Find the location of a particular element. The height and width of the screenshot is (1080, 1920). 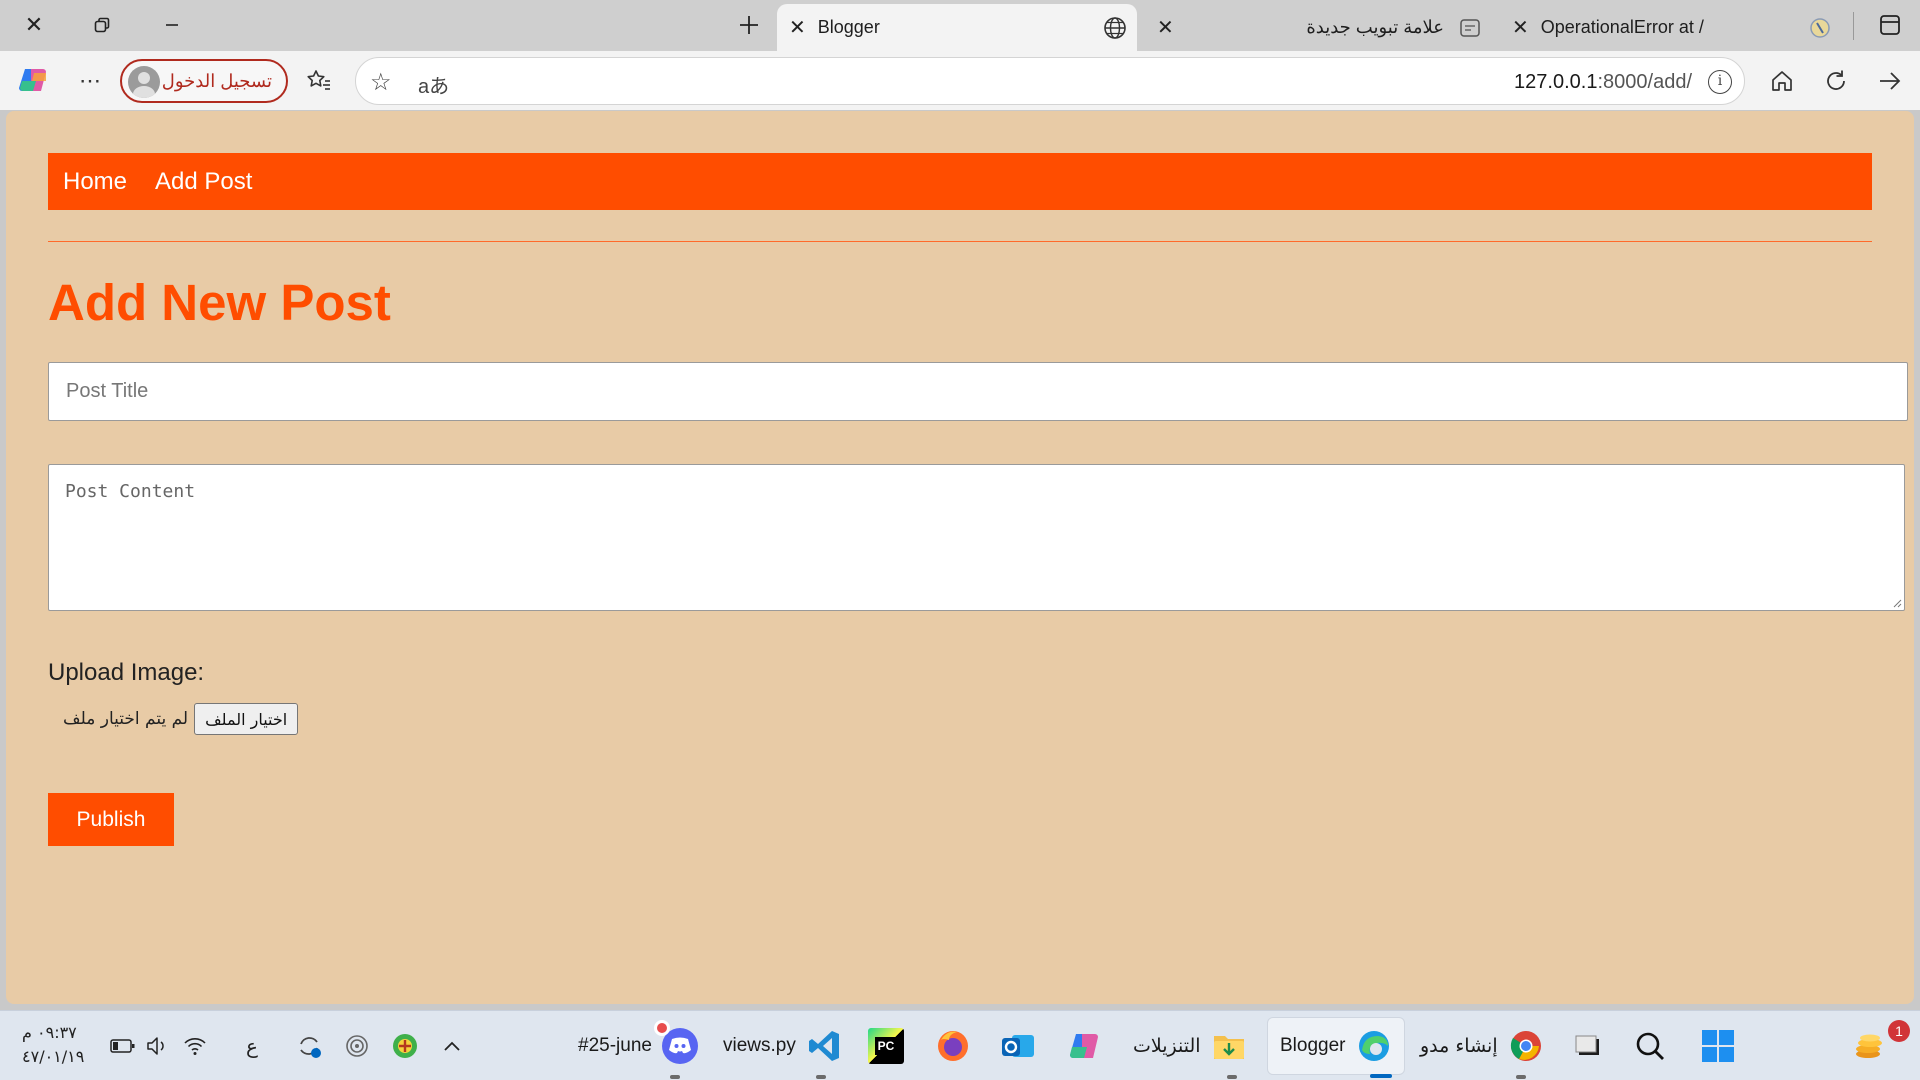

search-icon is located at coordinates (1650, 1046).